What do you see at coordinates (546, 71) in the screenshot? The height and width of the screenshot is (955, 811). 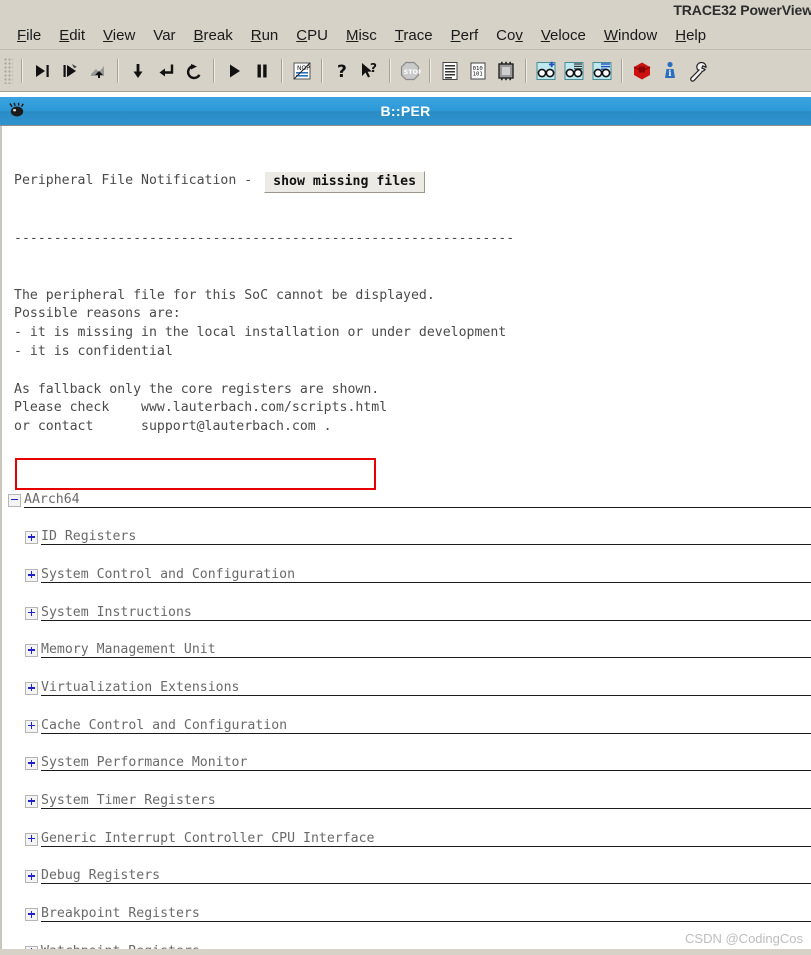 I see `watch-add-icon` at bounding box center [546, 71].